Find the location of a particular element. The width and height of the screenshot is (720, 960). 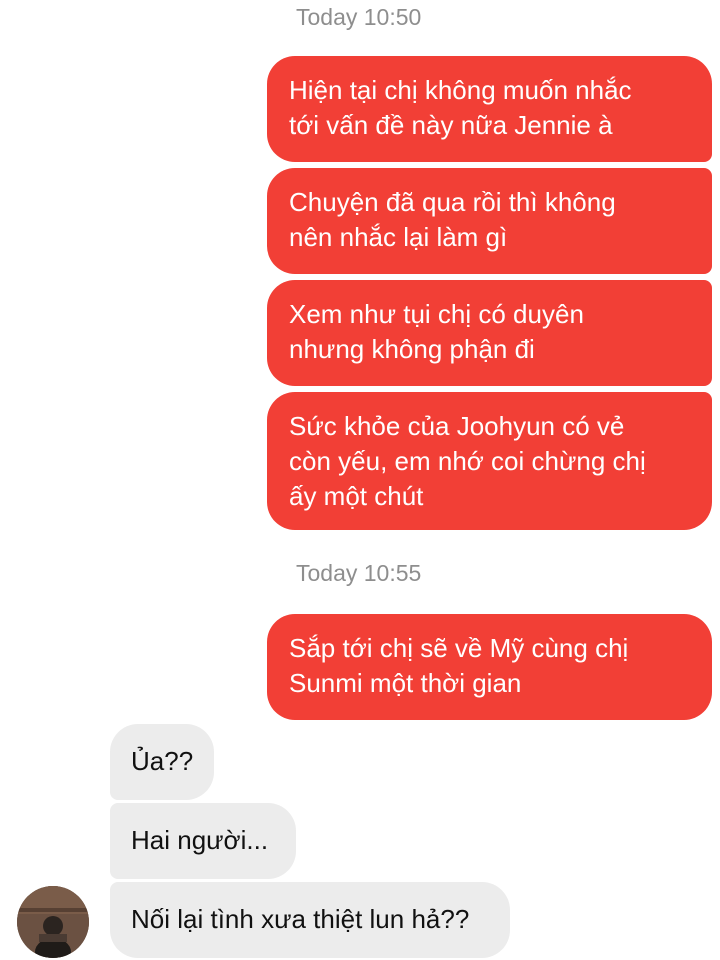

timestamp: Today 10:55 is located at coordinates (359, 573).